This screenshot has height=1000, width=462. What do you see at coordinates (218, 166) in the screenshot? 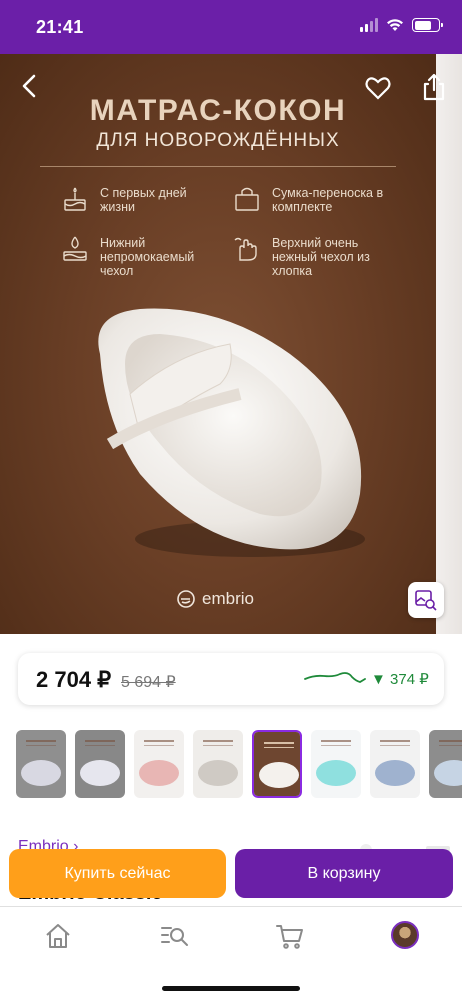
I see `hero-divider` at bounding box center [218, 166].